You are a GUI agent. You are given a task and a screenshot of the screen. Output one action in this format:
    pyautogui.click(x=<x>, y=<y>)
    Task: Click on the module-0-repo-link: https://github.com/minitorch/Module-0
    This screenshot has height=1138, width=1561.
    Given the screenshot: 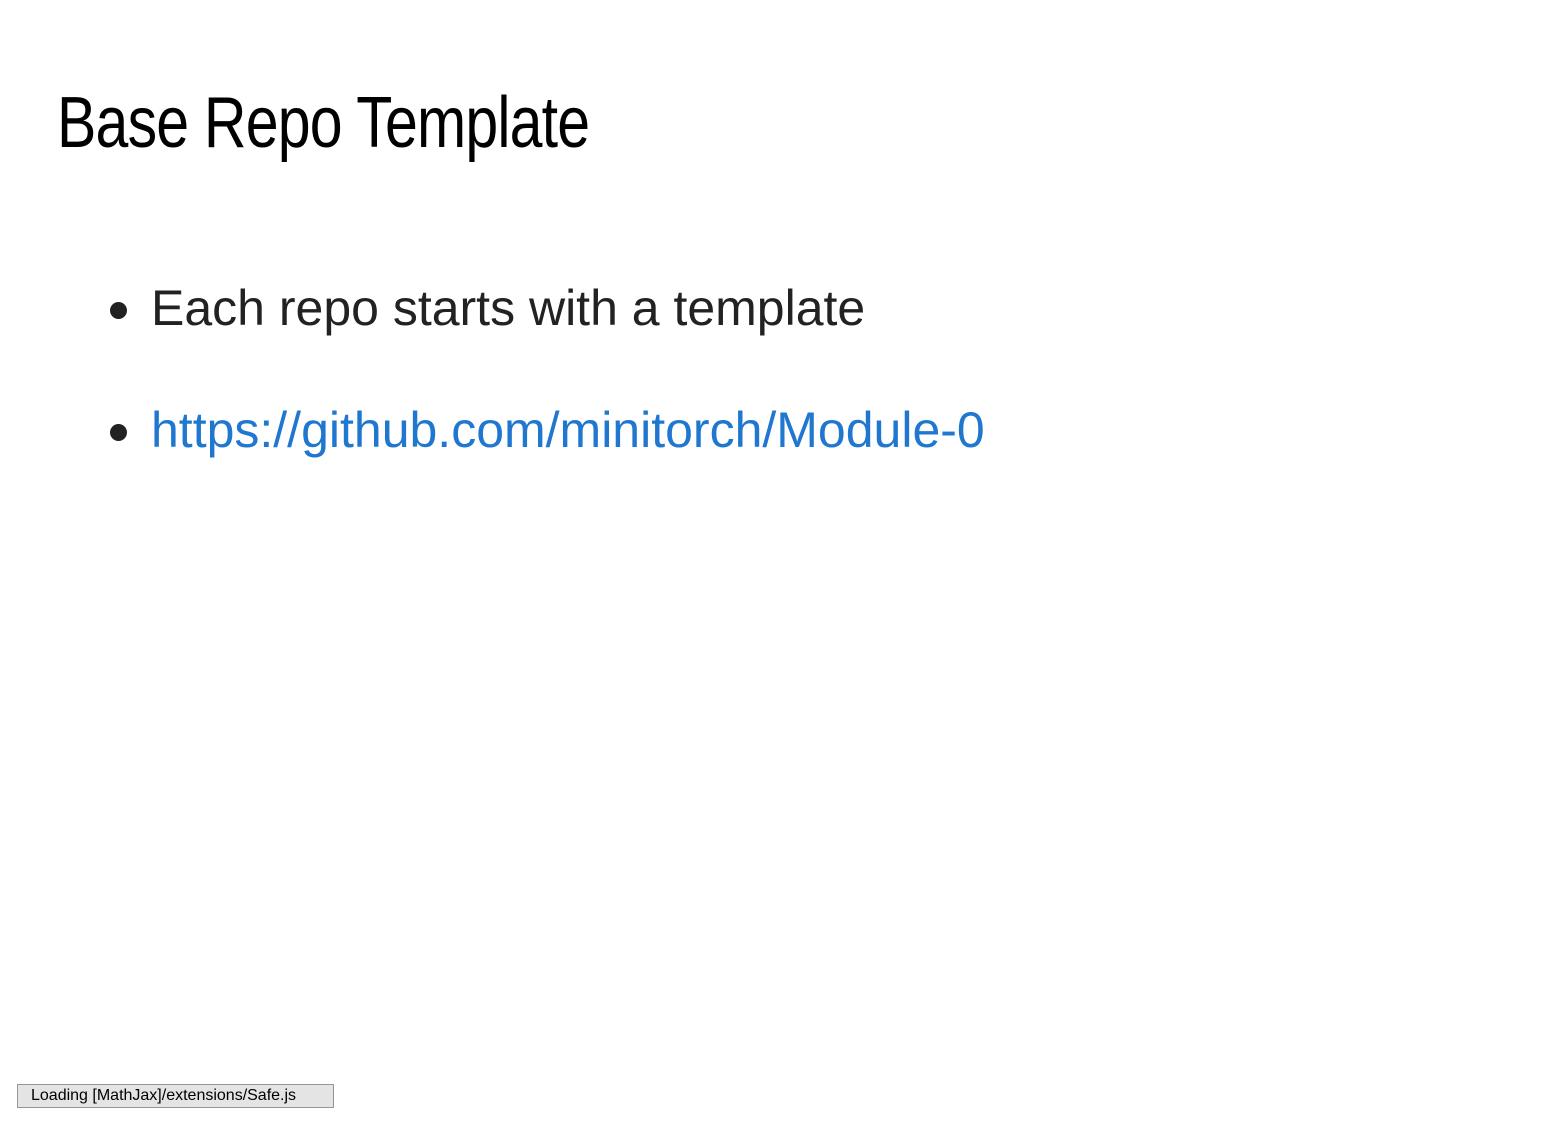 What is the action you would take?
    pyautogui.click(x=568, y=430)
    